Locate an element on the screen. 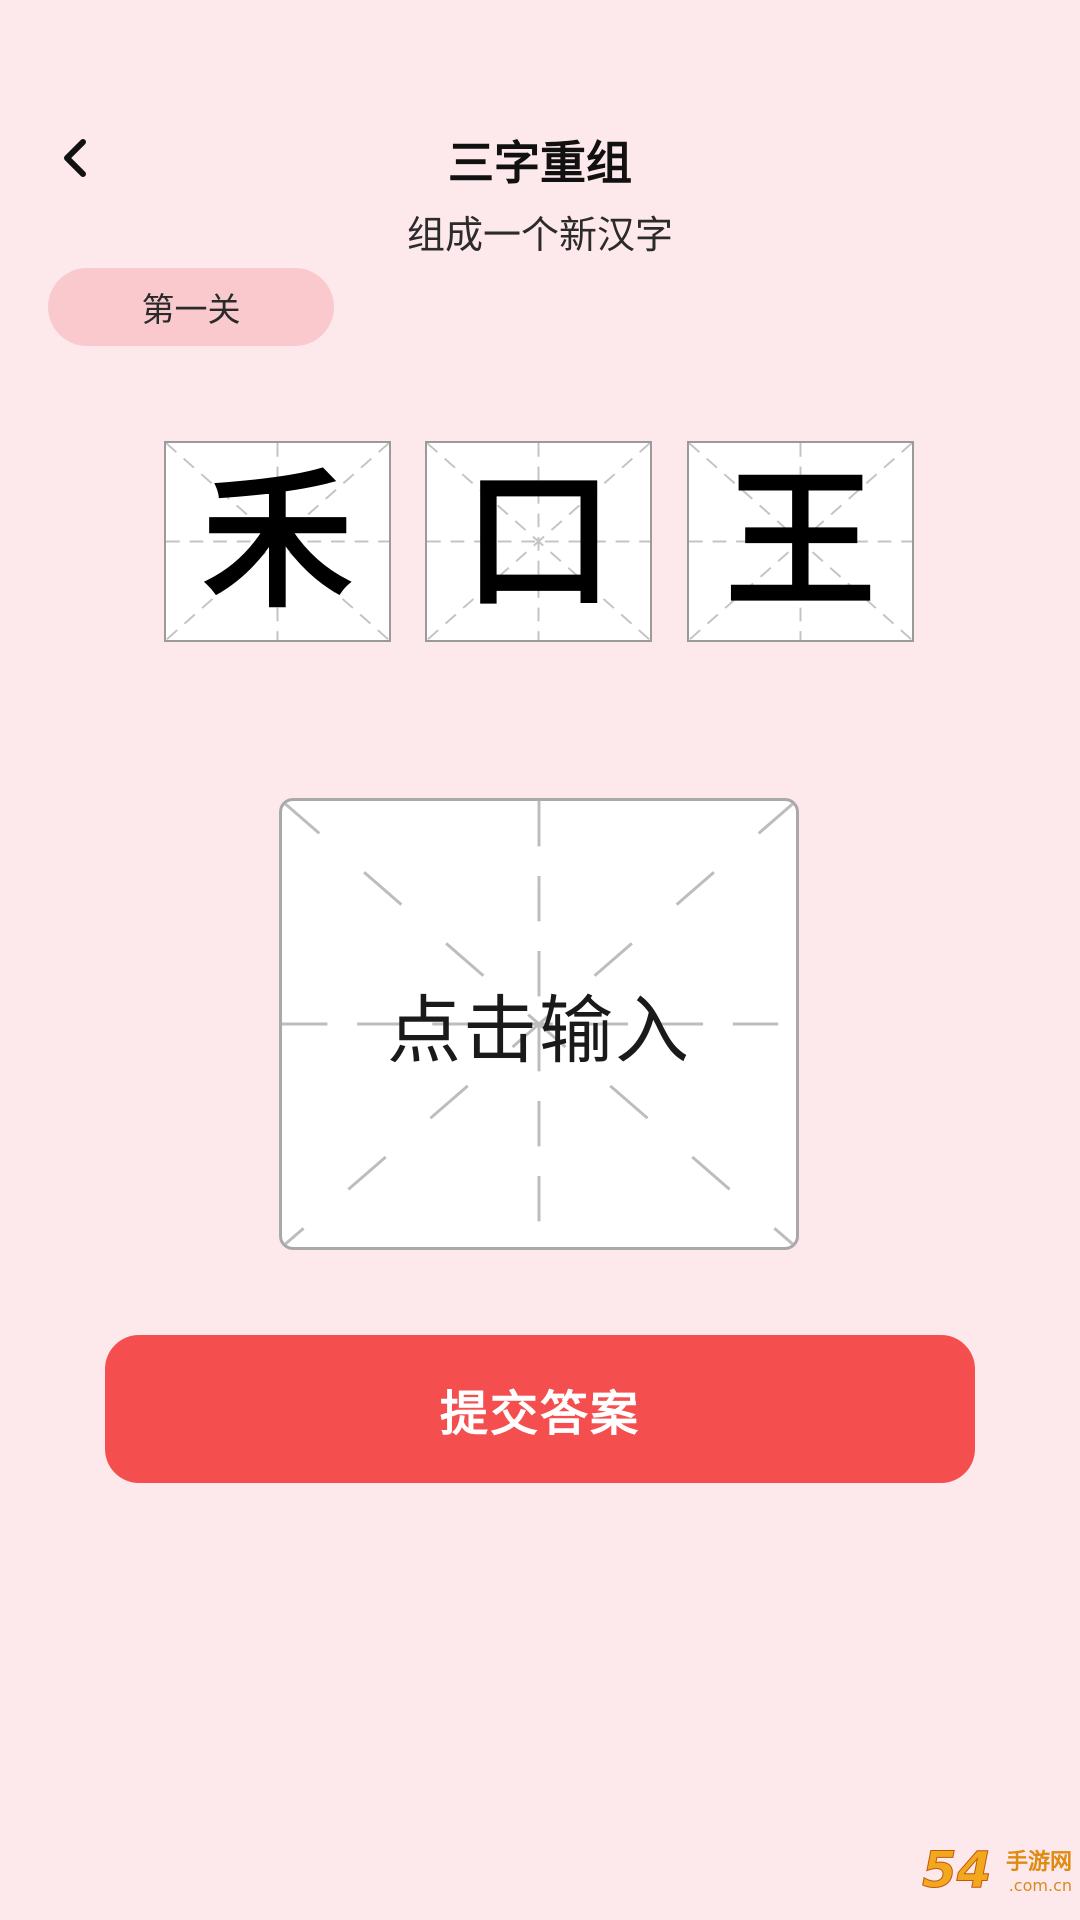 The height and width of the screenshot is (1920, 1080). level-badge: 第一关 is located at coordinates (191, 307).